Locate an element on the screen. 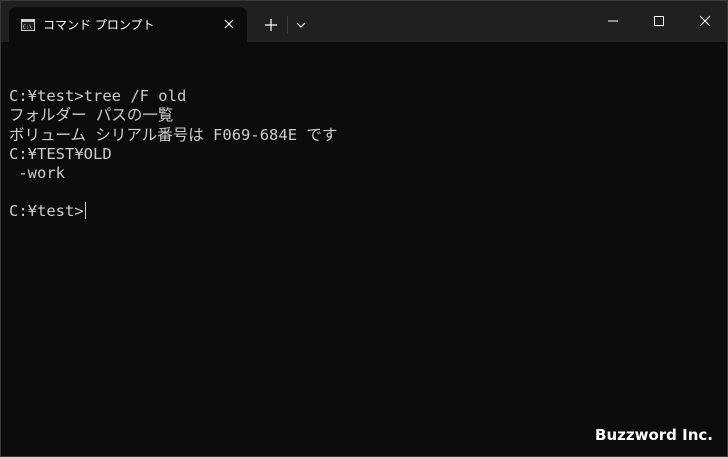 The width and height of the screenshot is (728, 457). chevron-down-icon is located at coordinates (301, 25).